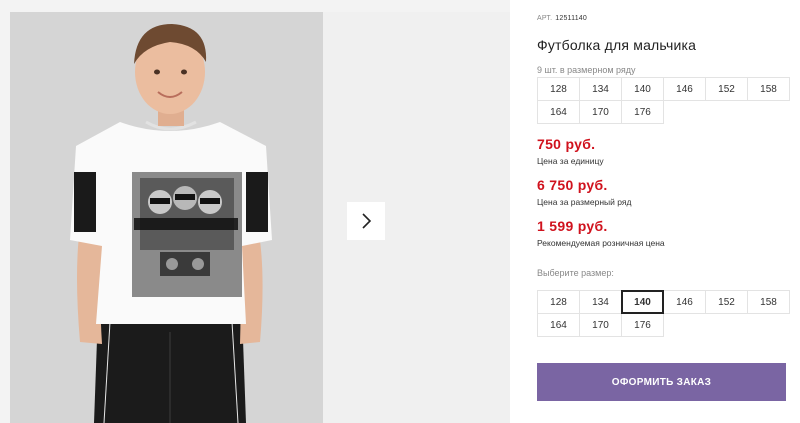 The height and width of the screenshot is (423, 800). What do you see at coordinates (558, 302) in the screenshot?
I see `size-option: 128` at bounding box center [558, 302].